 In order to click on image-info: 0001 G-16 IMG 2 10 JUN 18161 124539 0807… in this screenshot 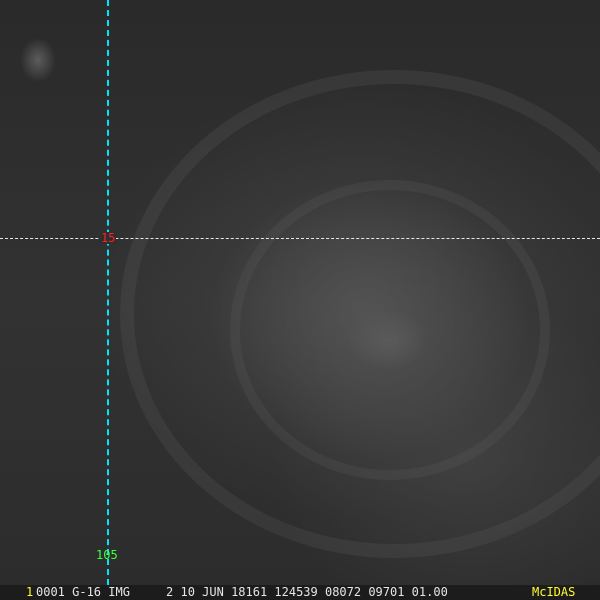, I will do `click(242, 592)`.